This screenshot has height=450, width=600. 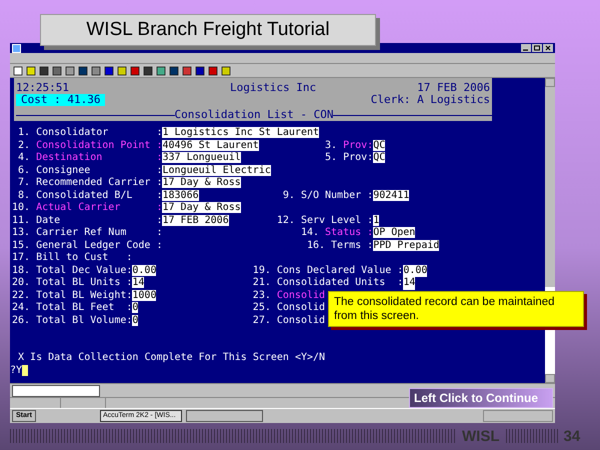 What do you see at coordinates (99, 246) in the screenshot?
I see `field-label: General Ledger Code :` at bounding box center [99, 246].